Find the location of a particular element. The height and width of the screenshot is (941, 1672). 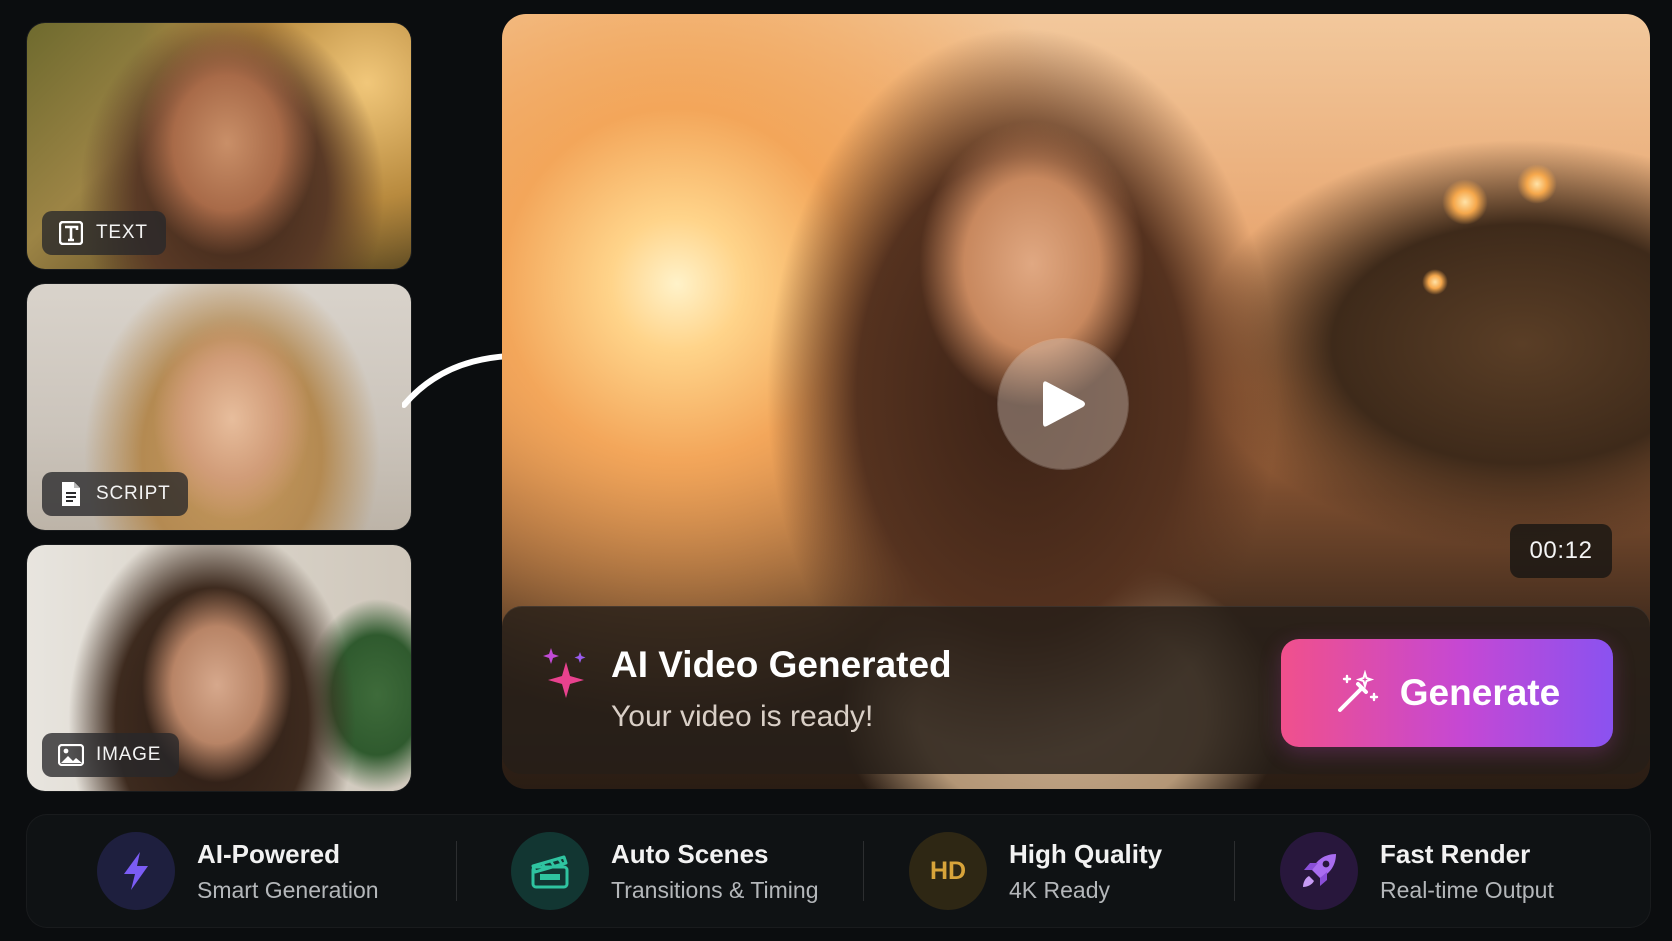

feature-subtitle: Real-time Output is located at coordinates (1467, 889).